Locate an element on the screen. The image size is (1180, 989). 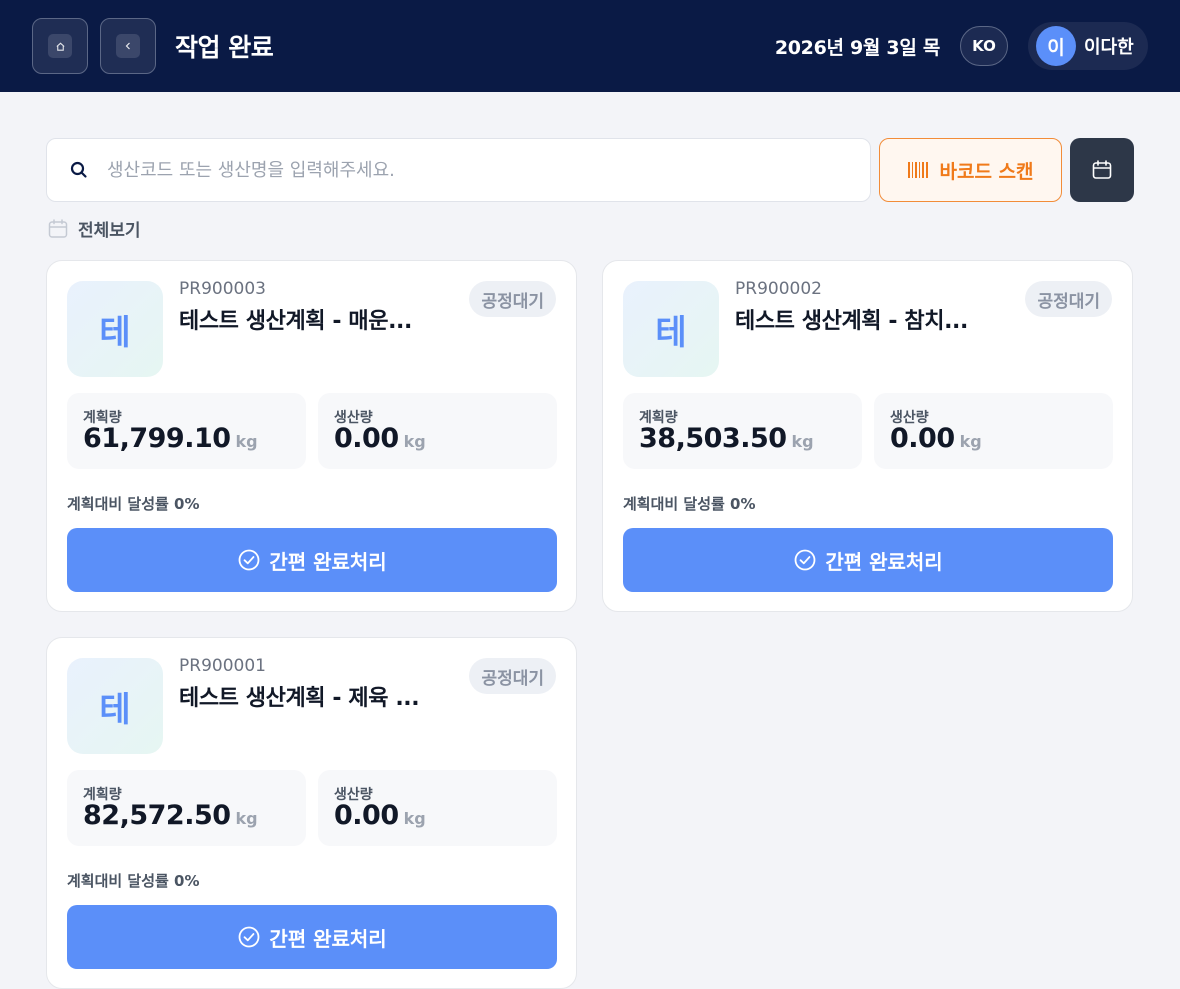
barcode-icon is located at coordinates (918, 170).